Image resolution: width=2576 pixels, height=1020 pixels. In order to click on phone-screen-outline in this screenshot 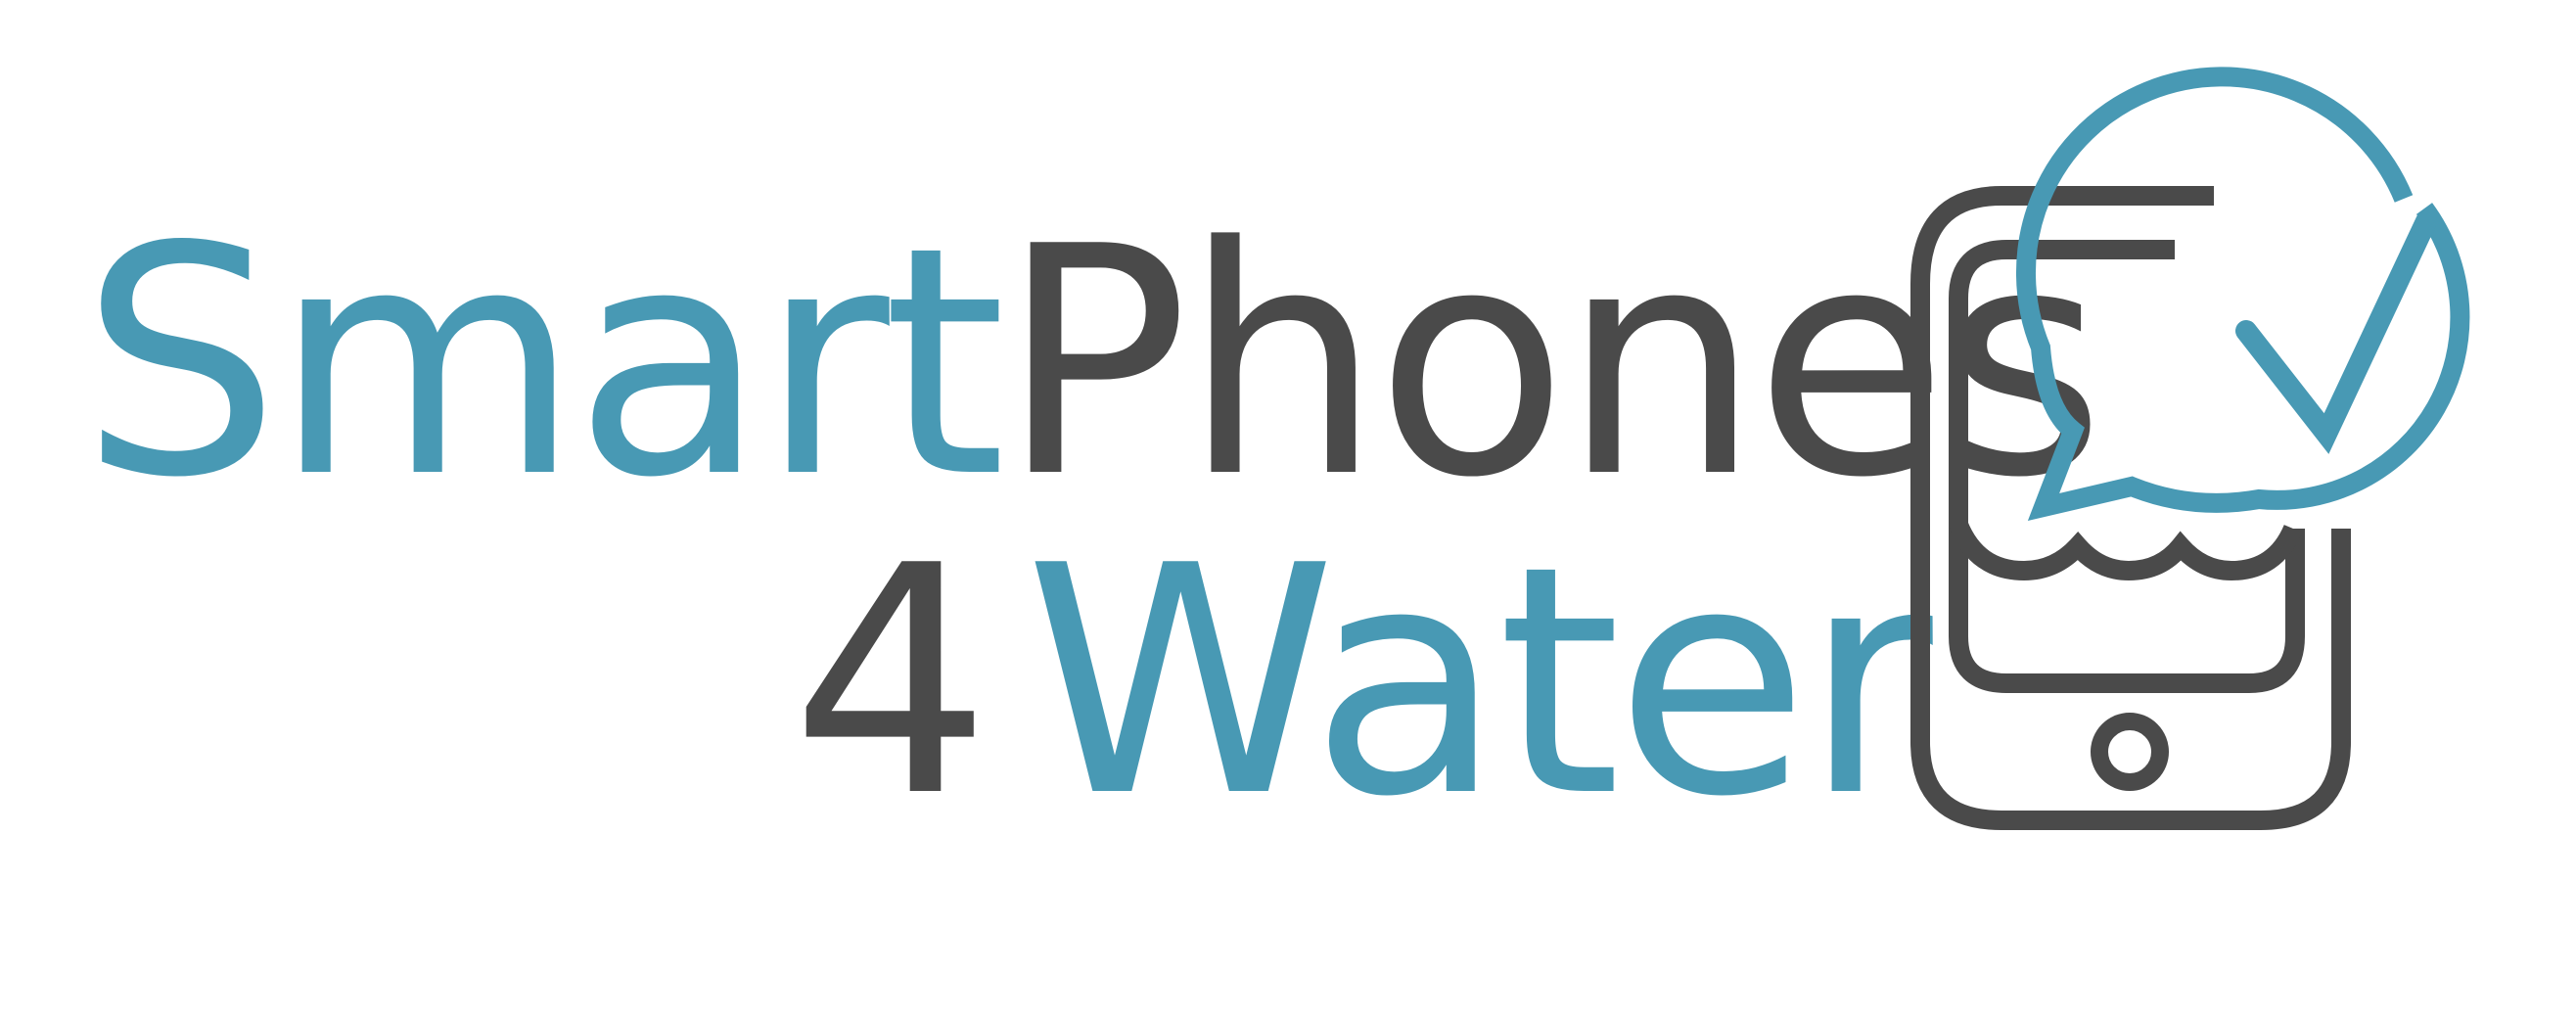, I will do `click(2127, 466)`.